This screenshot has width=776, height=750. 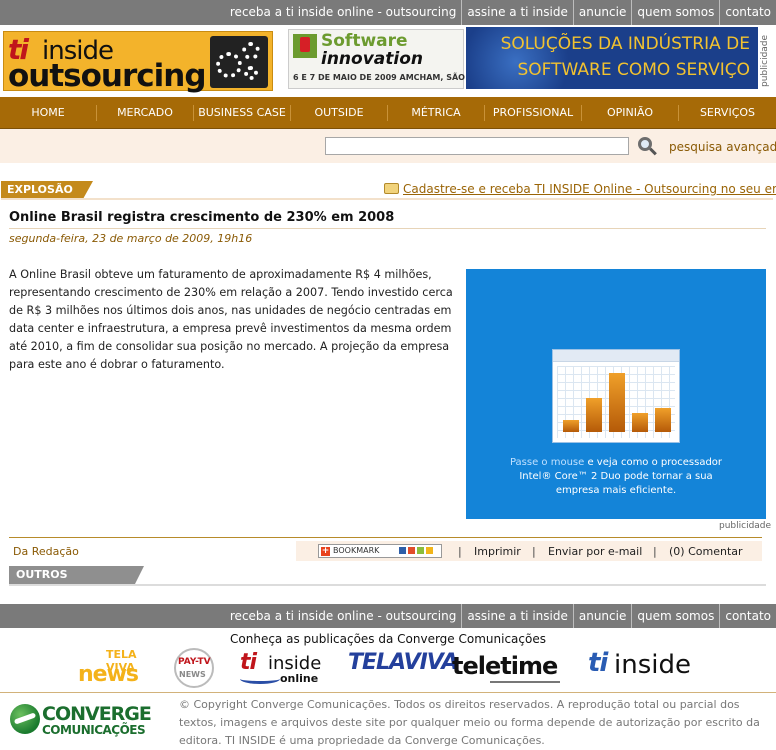 What do you see at coordinates (385, 537) in the screenshot?
I see `article-footer-divider` at bounding box center [385, 537].